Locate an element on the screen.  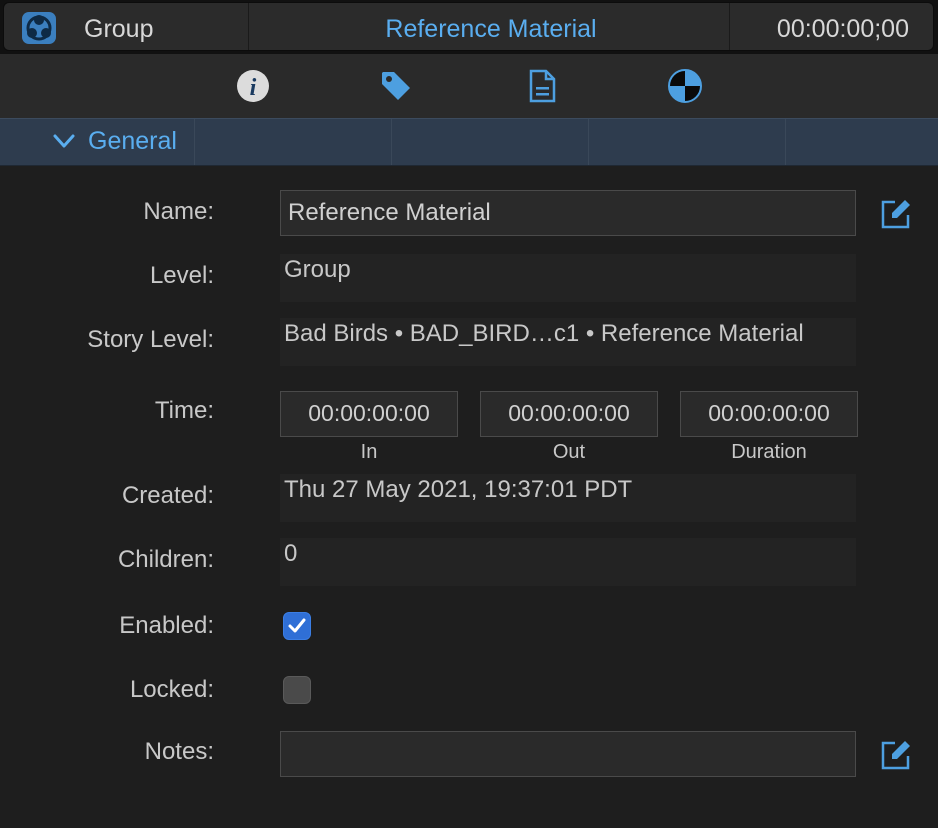
tag-icon is located at coordinates (396, 86).